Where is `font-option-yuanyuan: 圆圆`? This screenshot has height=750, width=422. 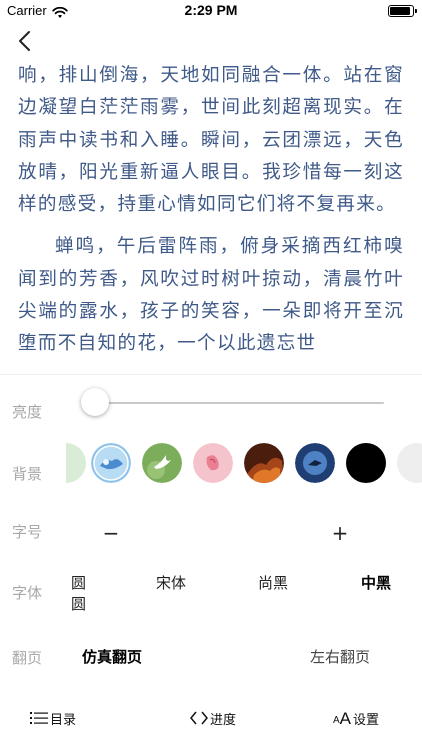 font-option-yuanyuan: 圆圆 is located at coordinates (73, 593).